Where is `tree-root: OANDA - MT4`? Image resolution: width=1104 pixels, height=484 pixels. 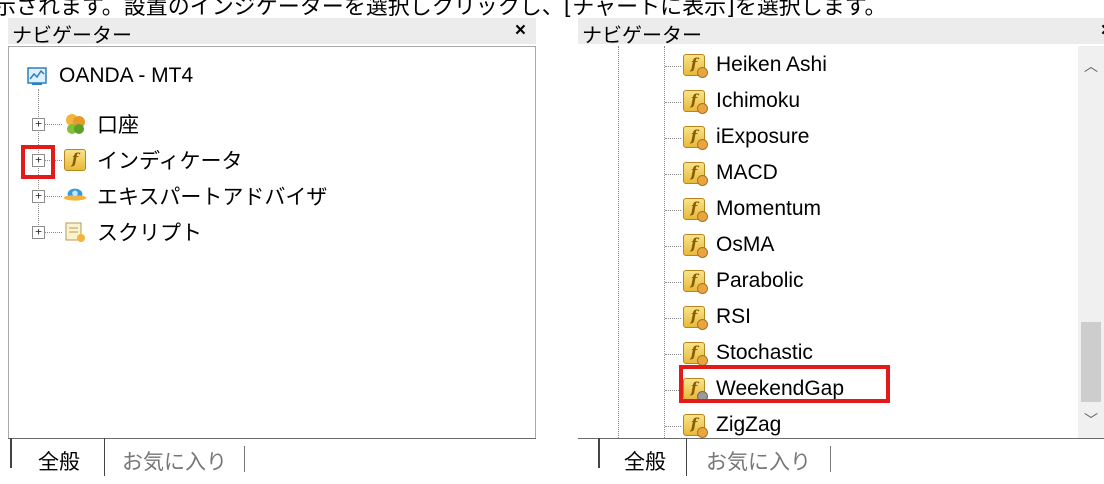 tree-root: OANDA - MT4 is located at coordinates (109, 76).